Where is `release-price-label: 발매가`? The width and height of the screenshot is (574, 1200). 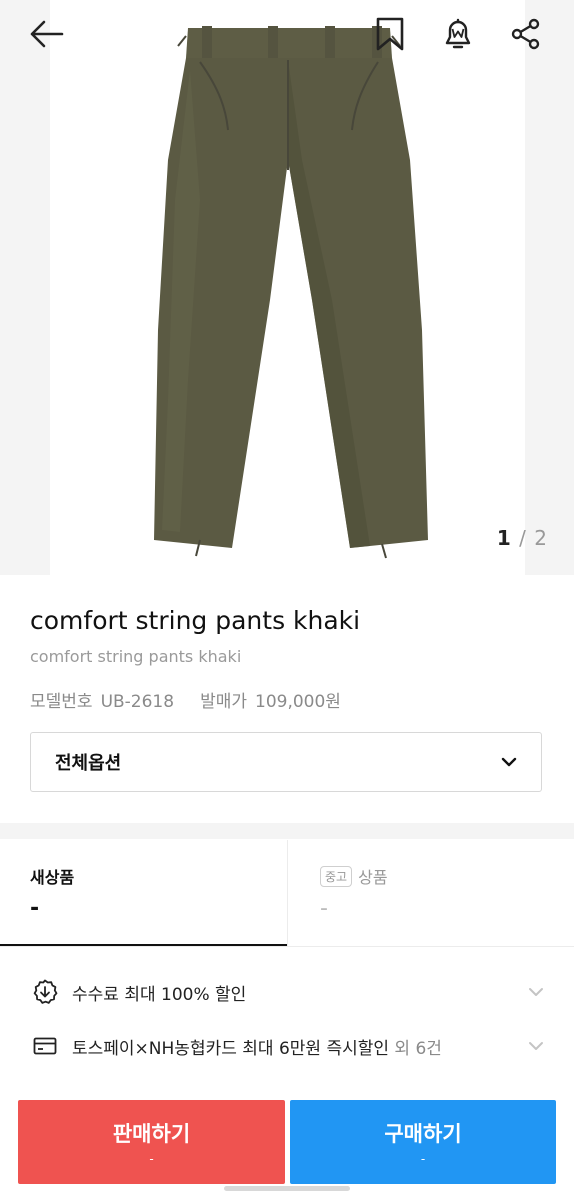
release-price-label: 발매가 is located at coordinates (223, 702).